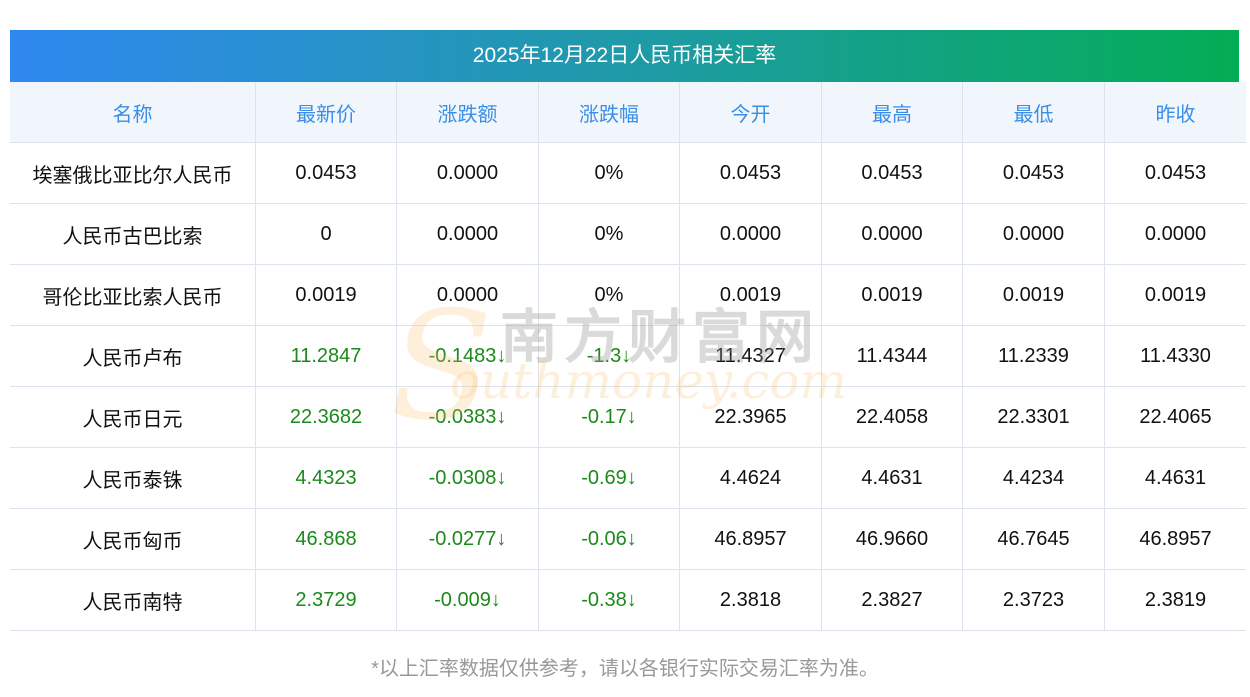 This screenshot has height=697, width=1250. What do you see at coordinates (326, 234) in the screenshot?
I see `cell-1: 0` at bounding box center [326, 234].